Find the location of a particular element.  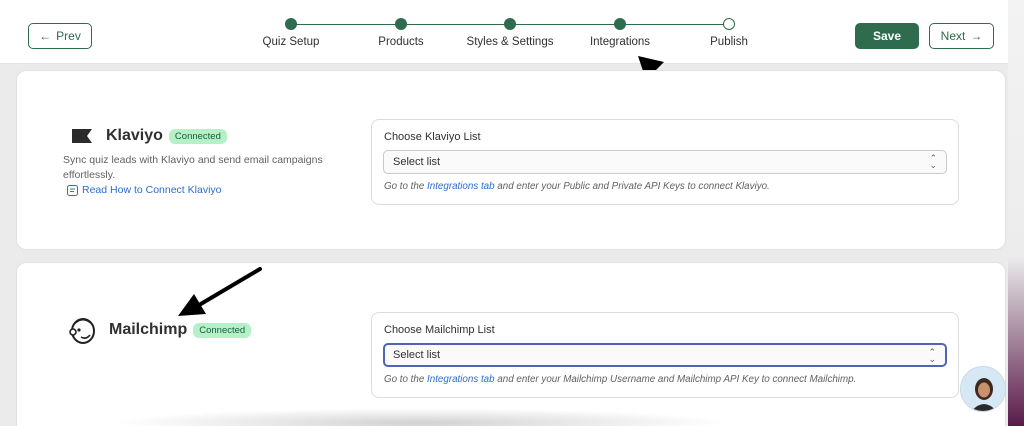

prev-button-label: Prev is located at coordinates (68, 36).